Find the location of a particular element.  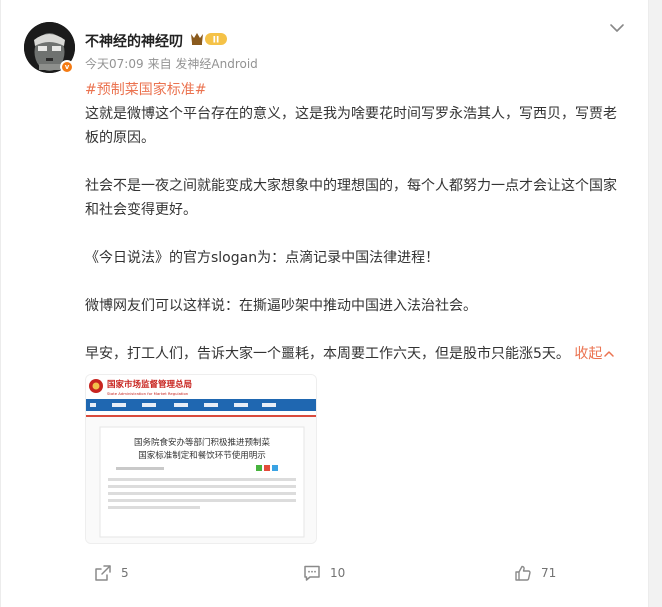

comment-button: 10 is located at coordinates (324, 573).